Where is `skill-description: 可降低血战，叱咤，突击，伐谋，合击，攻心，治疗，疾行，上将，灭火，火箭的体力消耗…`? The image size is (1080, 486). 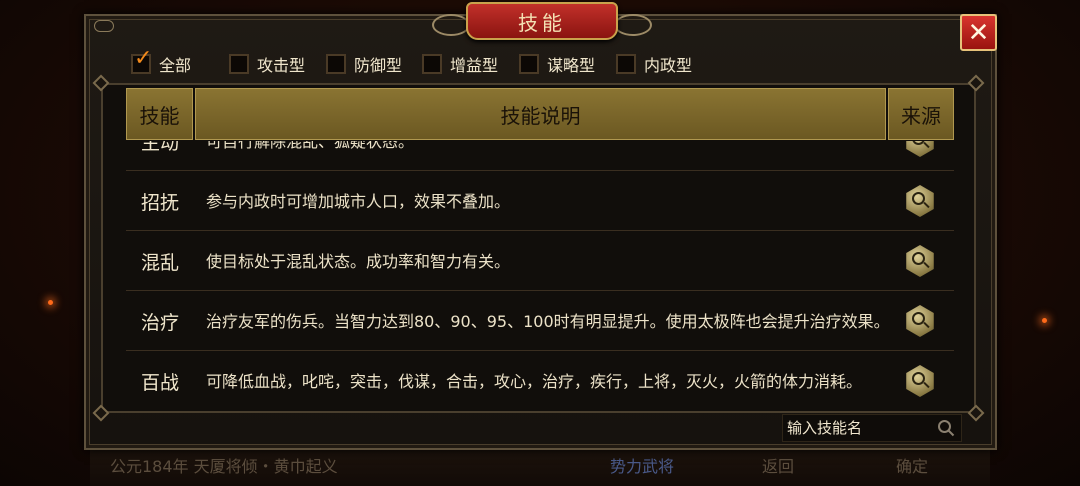
skill-description: 可降低血战，叱咤，突击，伐谋，合击，攻心，治疗，疾行，上将，灭火，火箭的体力消耗… is located at coordinates (534, 381).